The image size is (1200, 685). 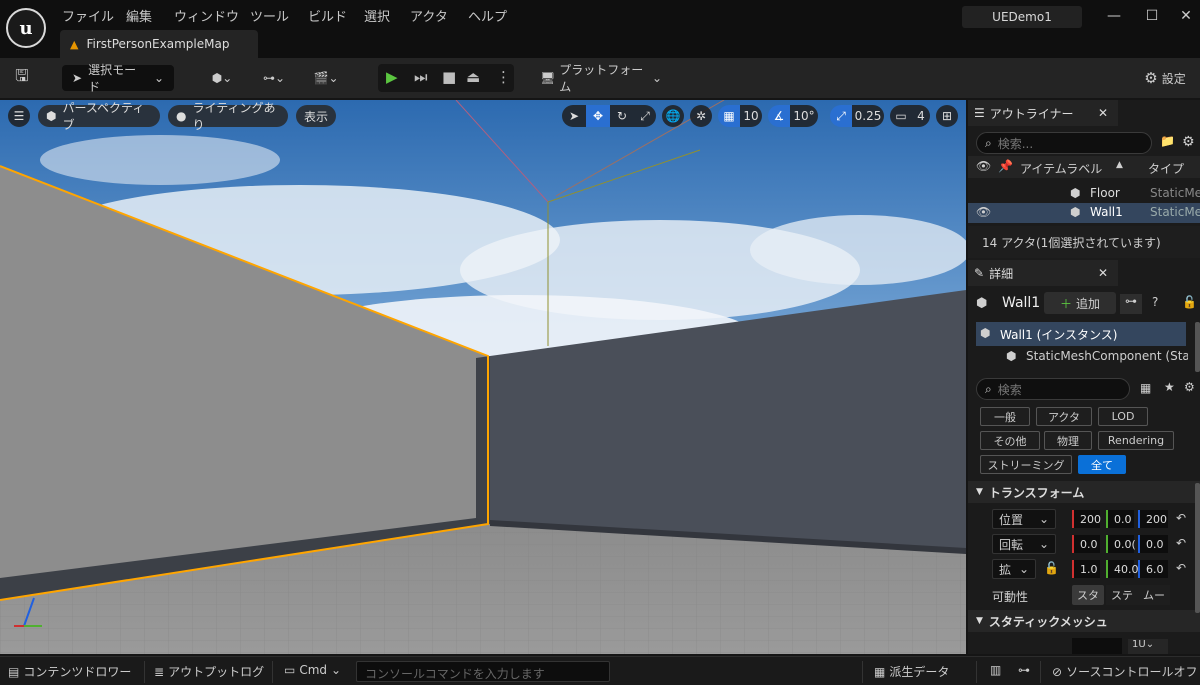 What do you see at coordinates (222, 78) in the screenshot?
I see `add-actor-icon: ⬢⌄` at bounding box center [222, 78].